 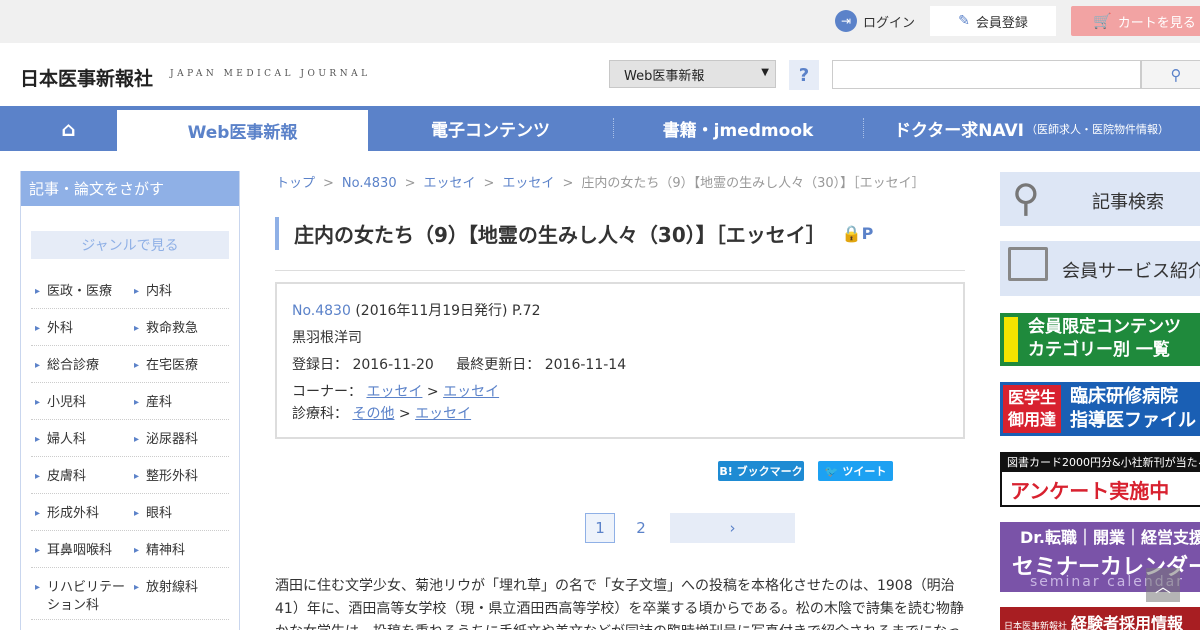 What do you see at coordinates (179, 327) in the screenshot?
I see `genre-link: 救命救急` at bounding box center [179, 327].